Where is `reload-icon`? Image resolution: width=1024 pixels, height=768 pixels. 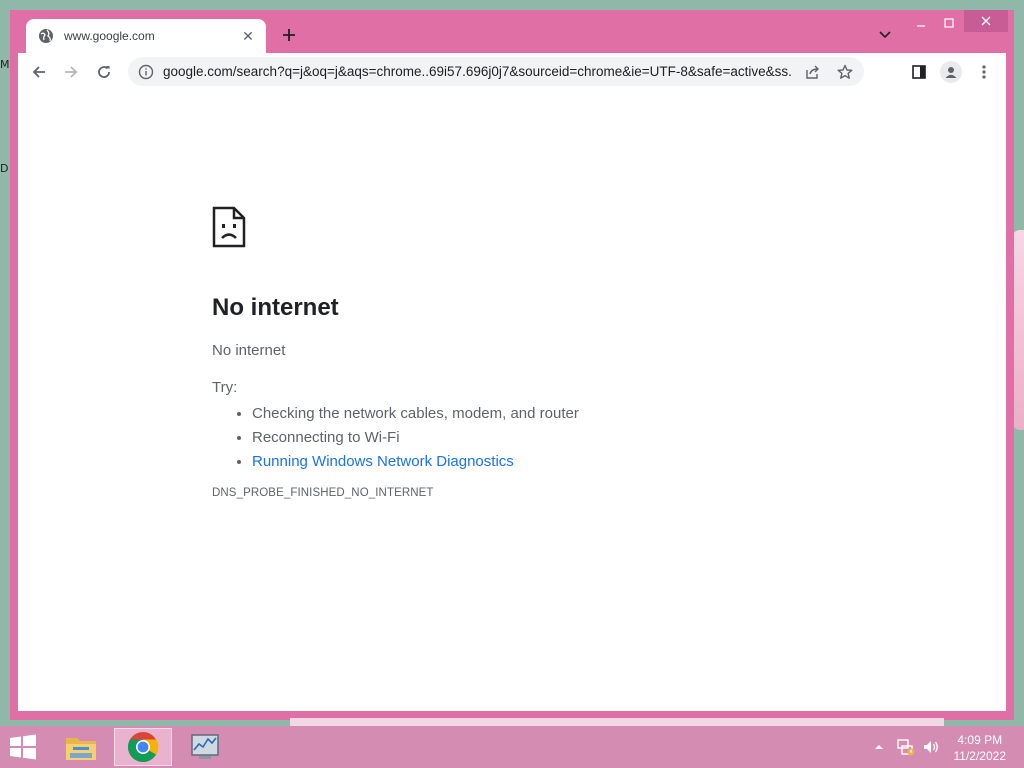 reload-icon is located at coordinates (104, 72).